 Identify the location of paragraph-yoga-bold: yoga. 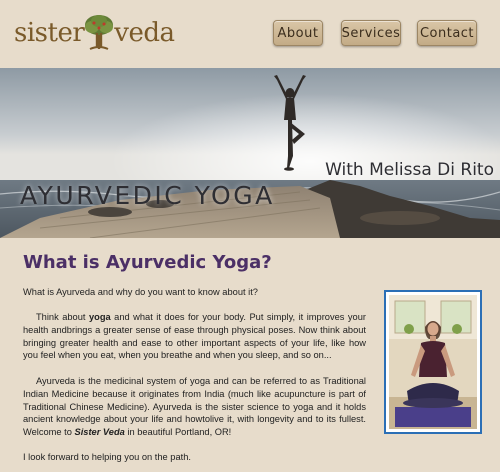
(99, 317).